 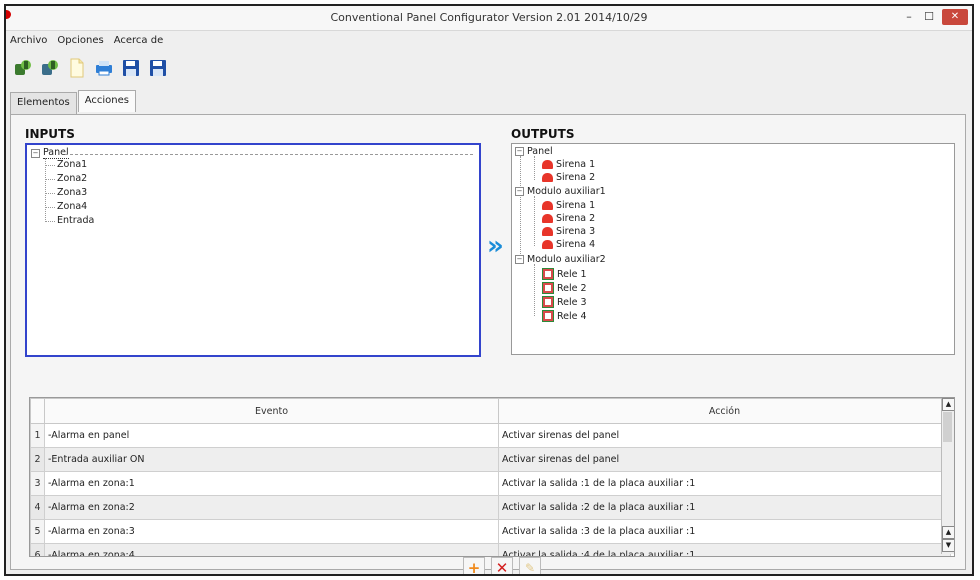 I want to click on tree-node-label: Sirena 1, so click(x=576, y=205).